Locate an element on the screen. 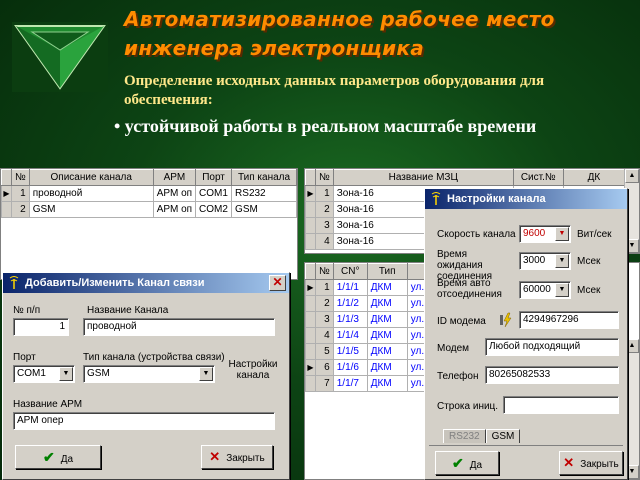 This screenshot has width=640, height=480. cell-cn: 1/1/2 is located at coordinates (350, 303).